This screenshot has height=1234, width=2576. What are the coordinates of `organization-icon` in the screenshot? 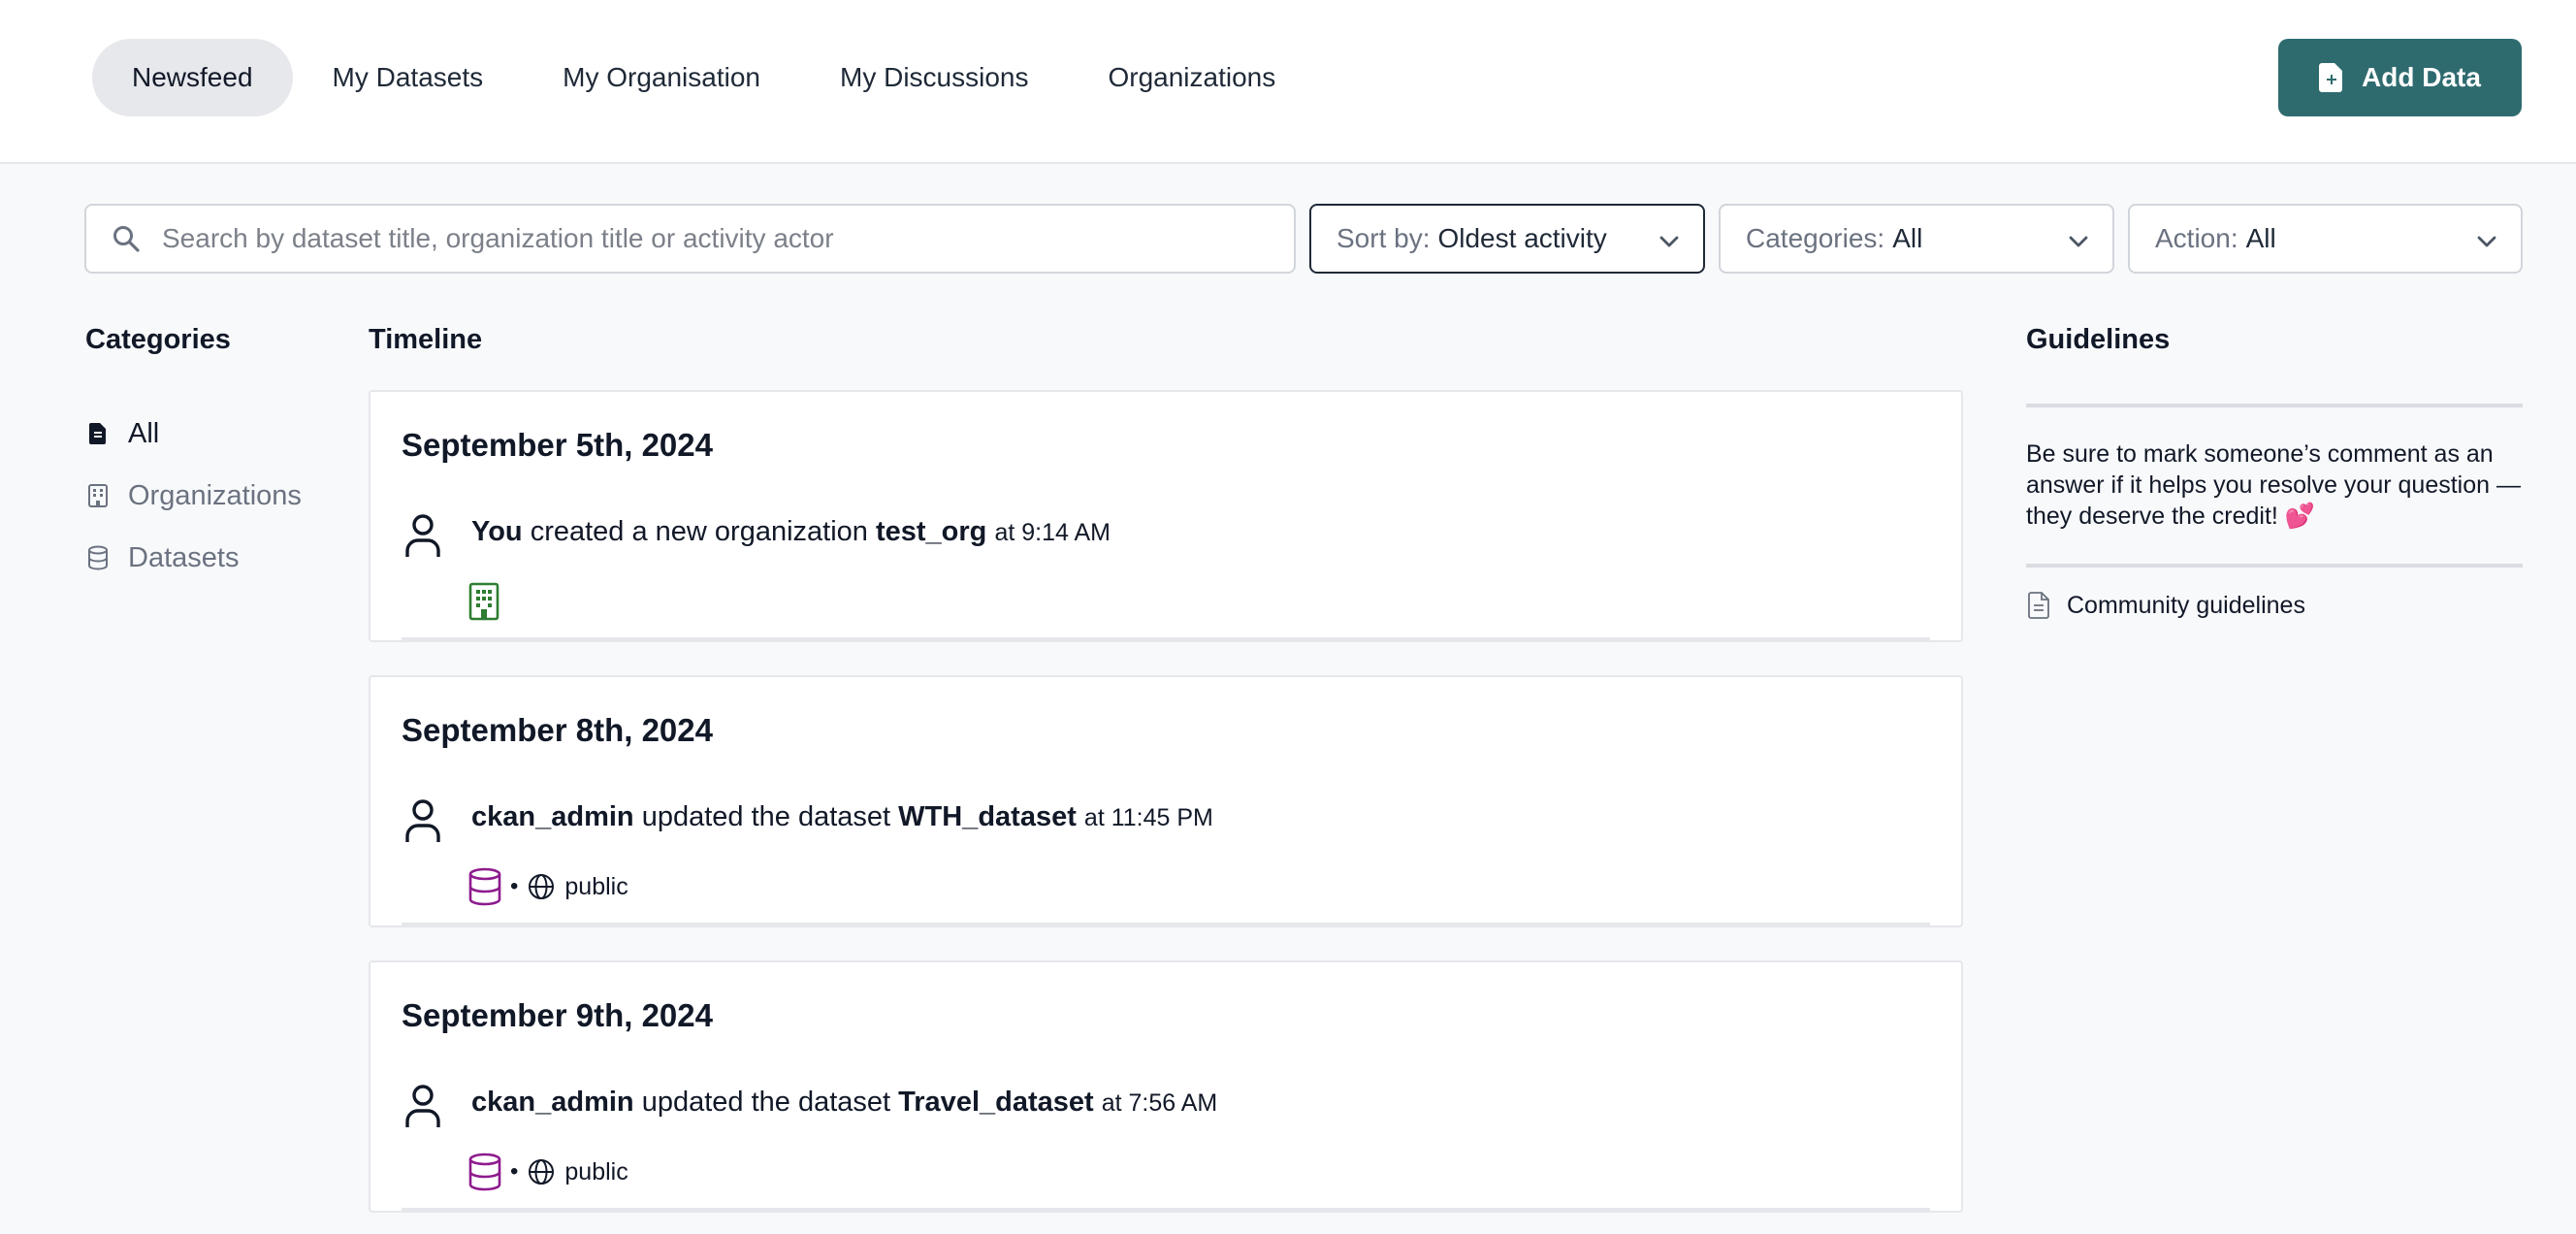 It's located at (483, 601).